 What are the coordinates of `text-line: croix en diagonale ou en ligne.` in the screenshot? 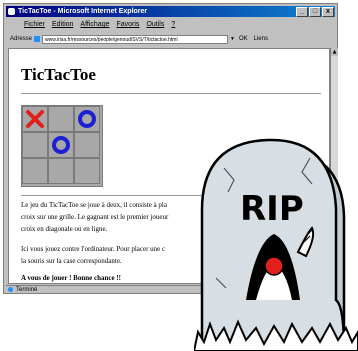 It's located at (64, 229).